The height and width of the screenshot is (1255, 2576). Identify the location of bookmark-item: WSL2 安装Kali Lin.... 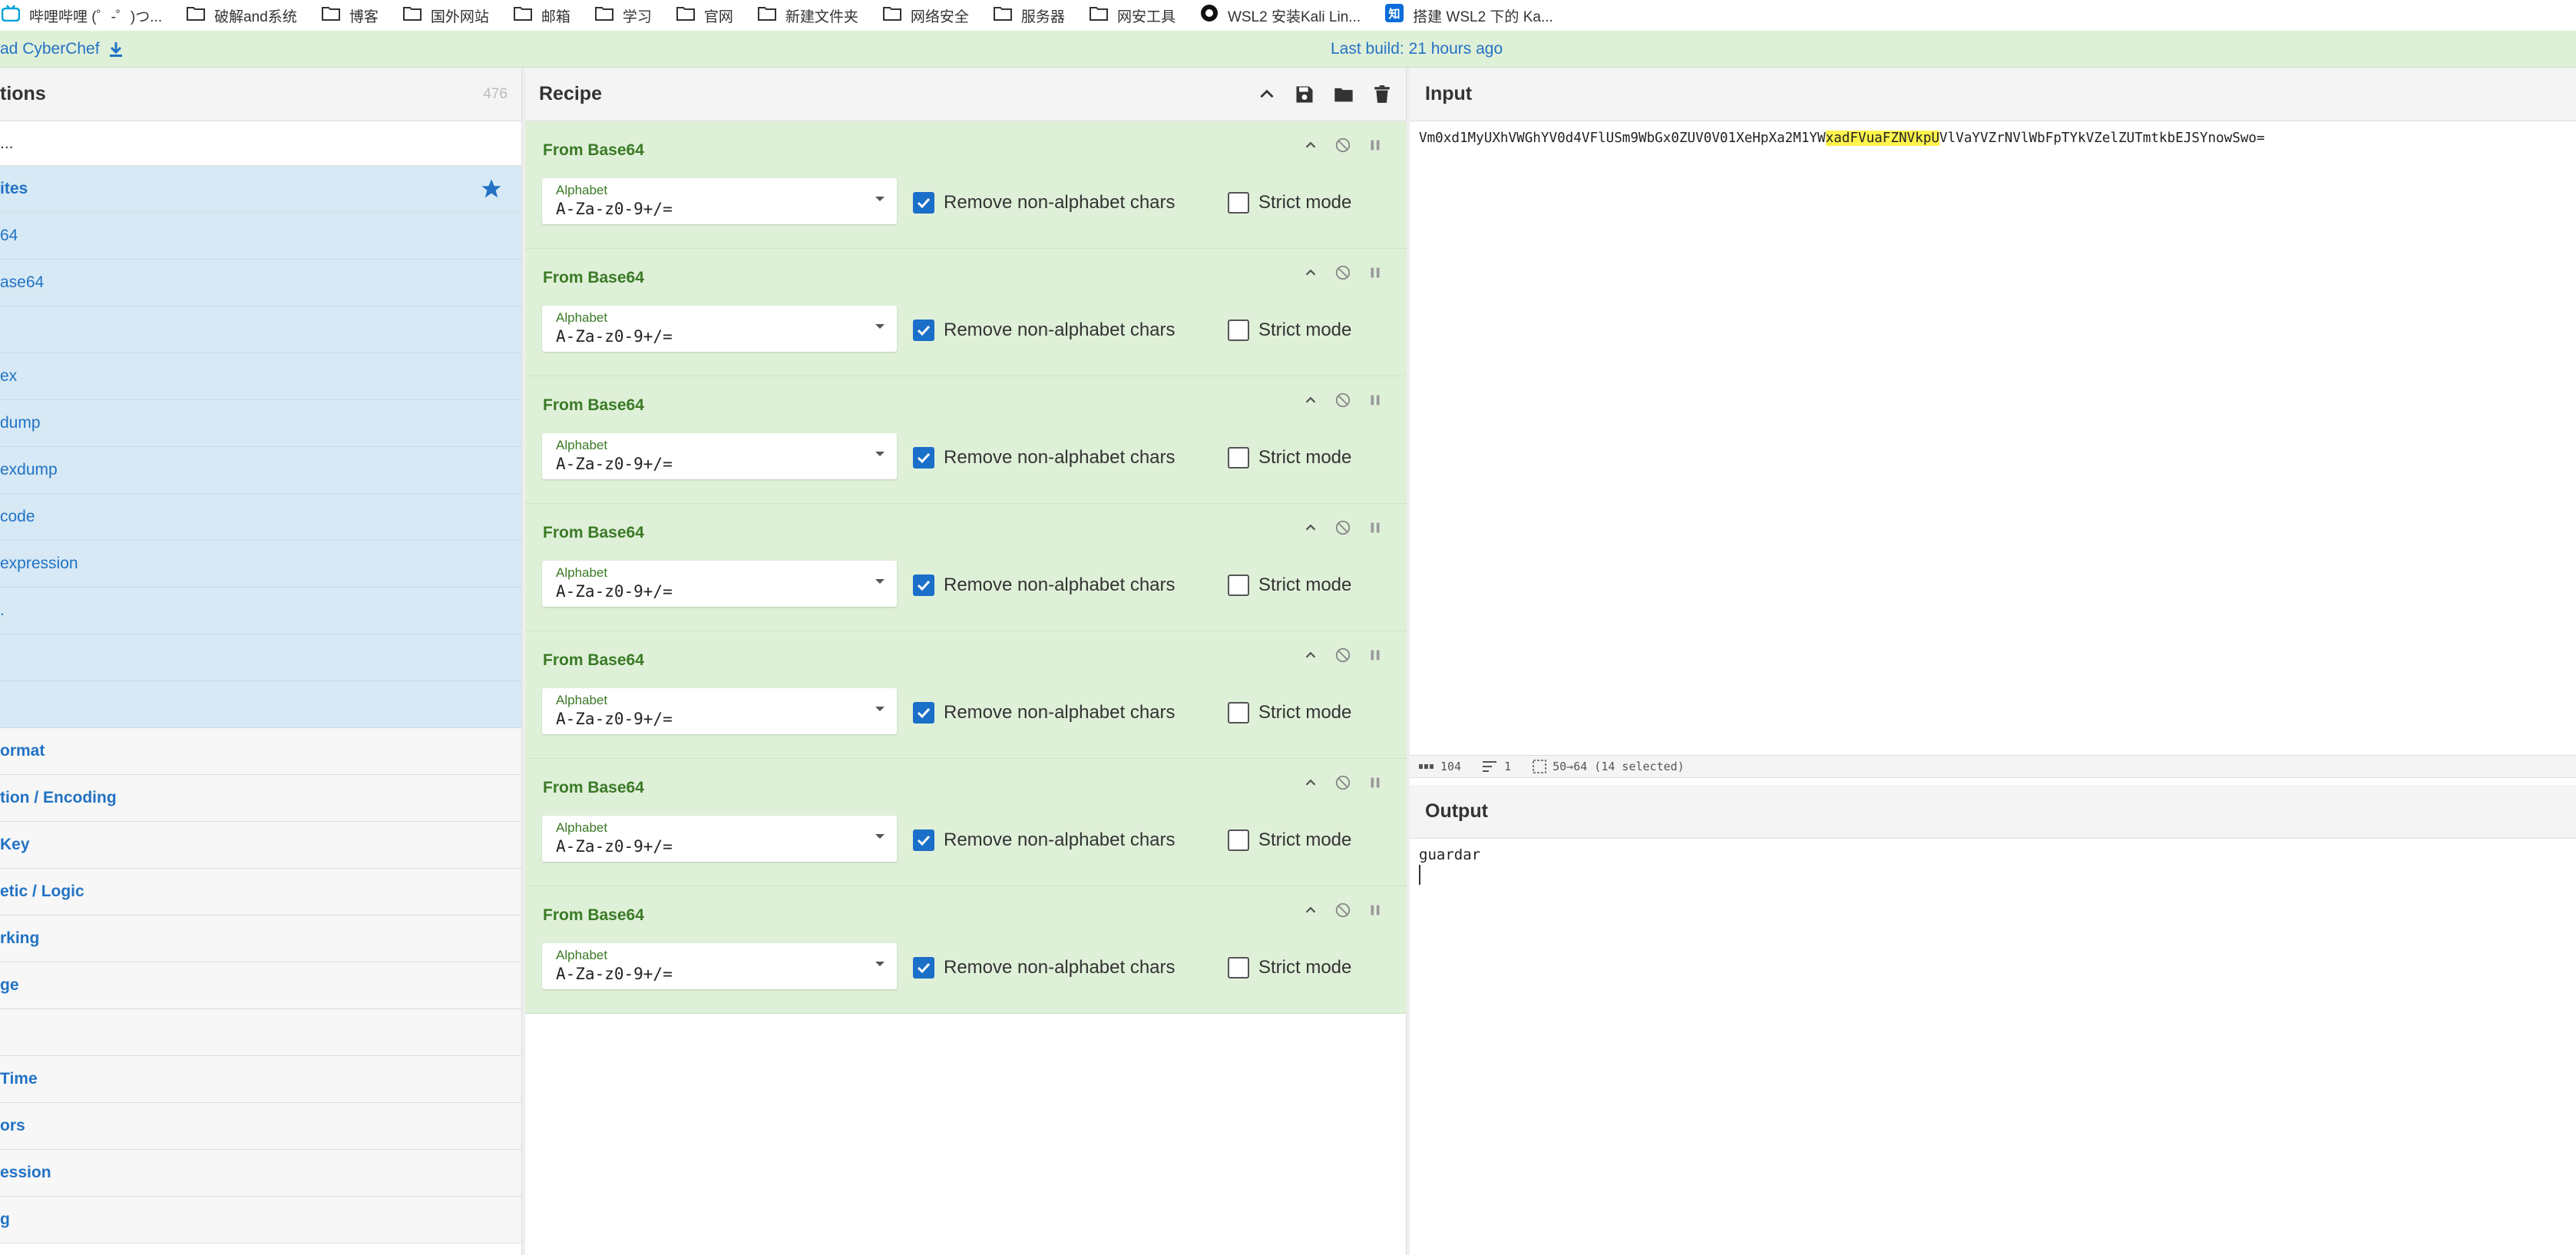
(1280, 15).